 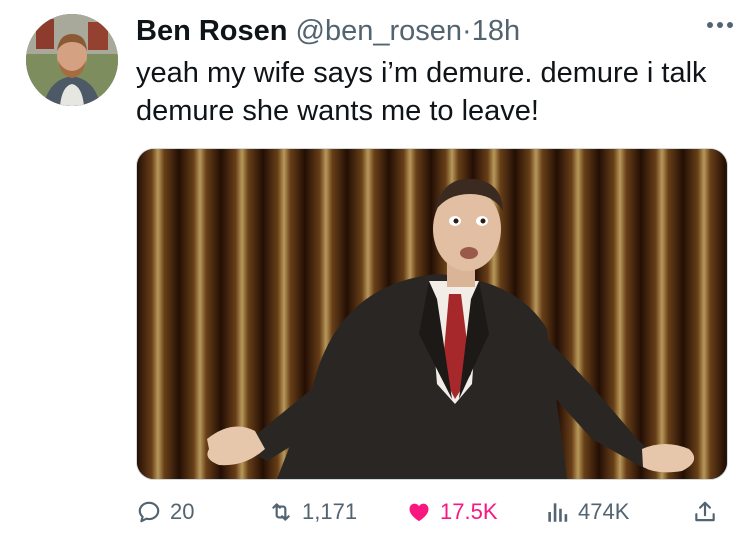 I want to click on views-count: 474K, so click(x=604, y=511).